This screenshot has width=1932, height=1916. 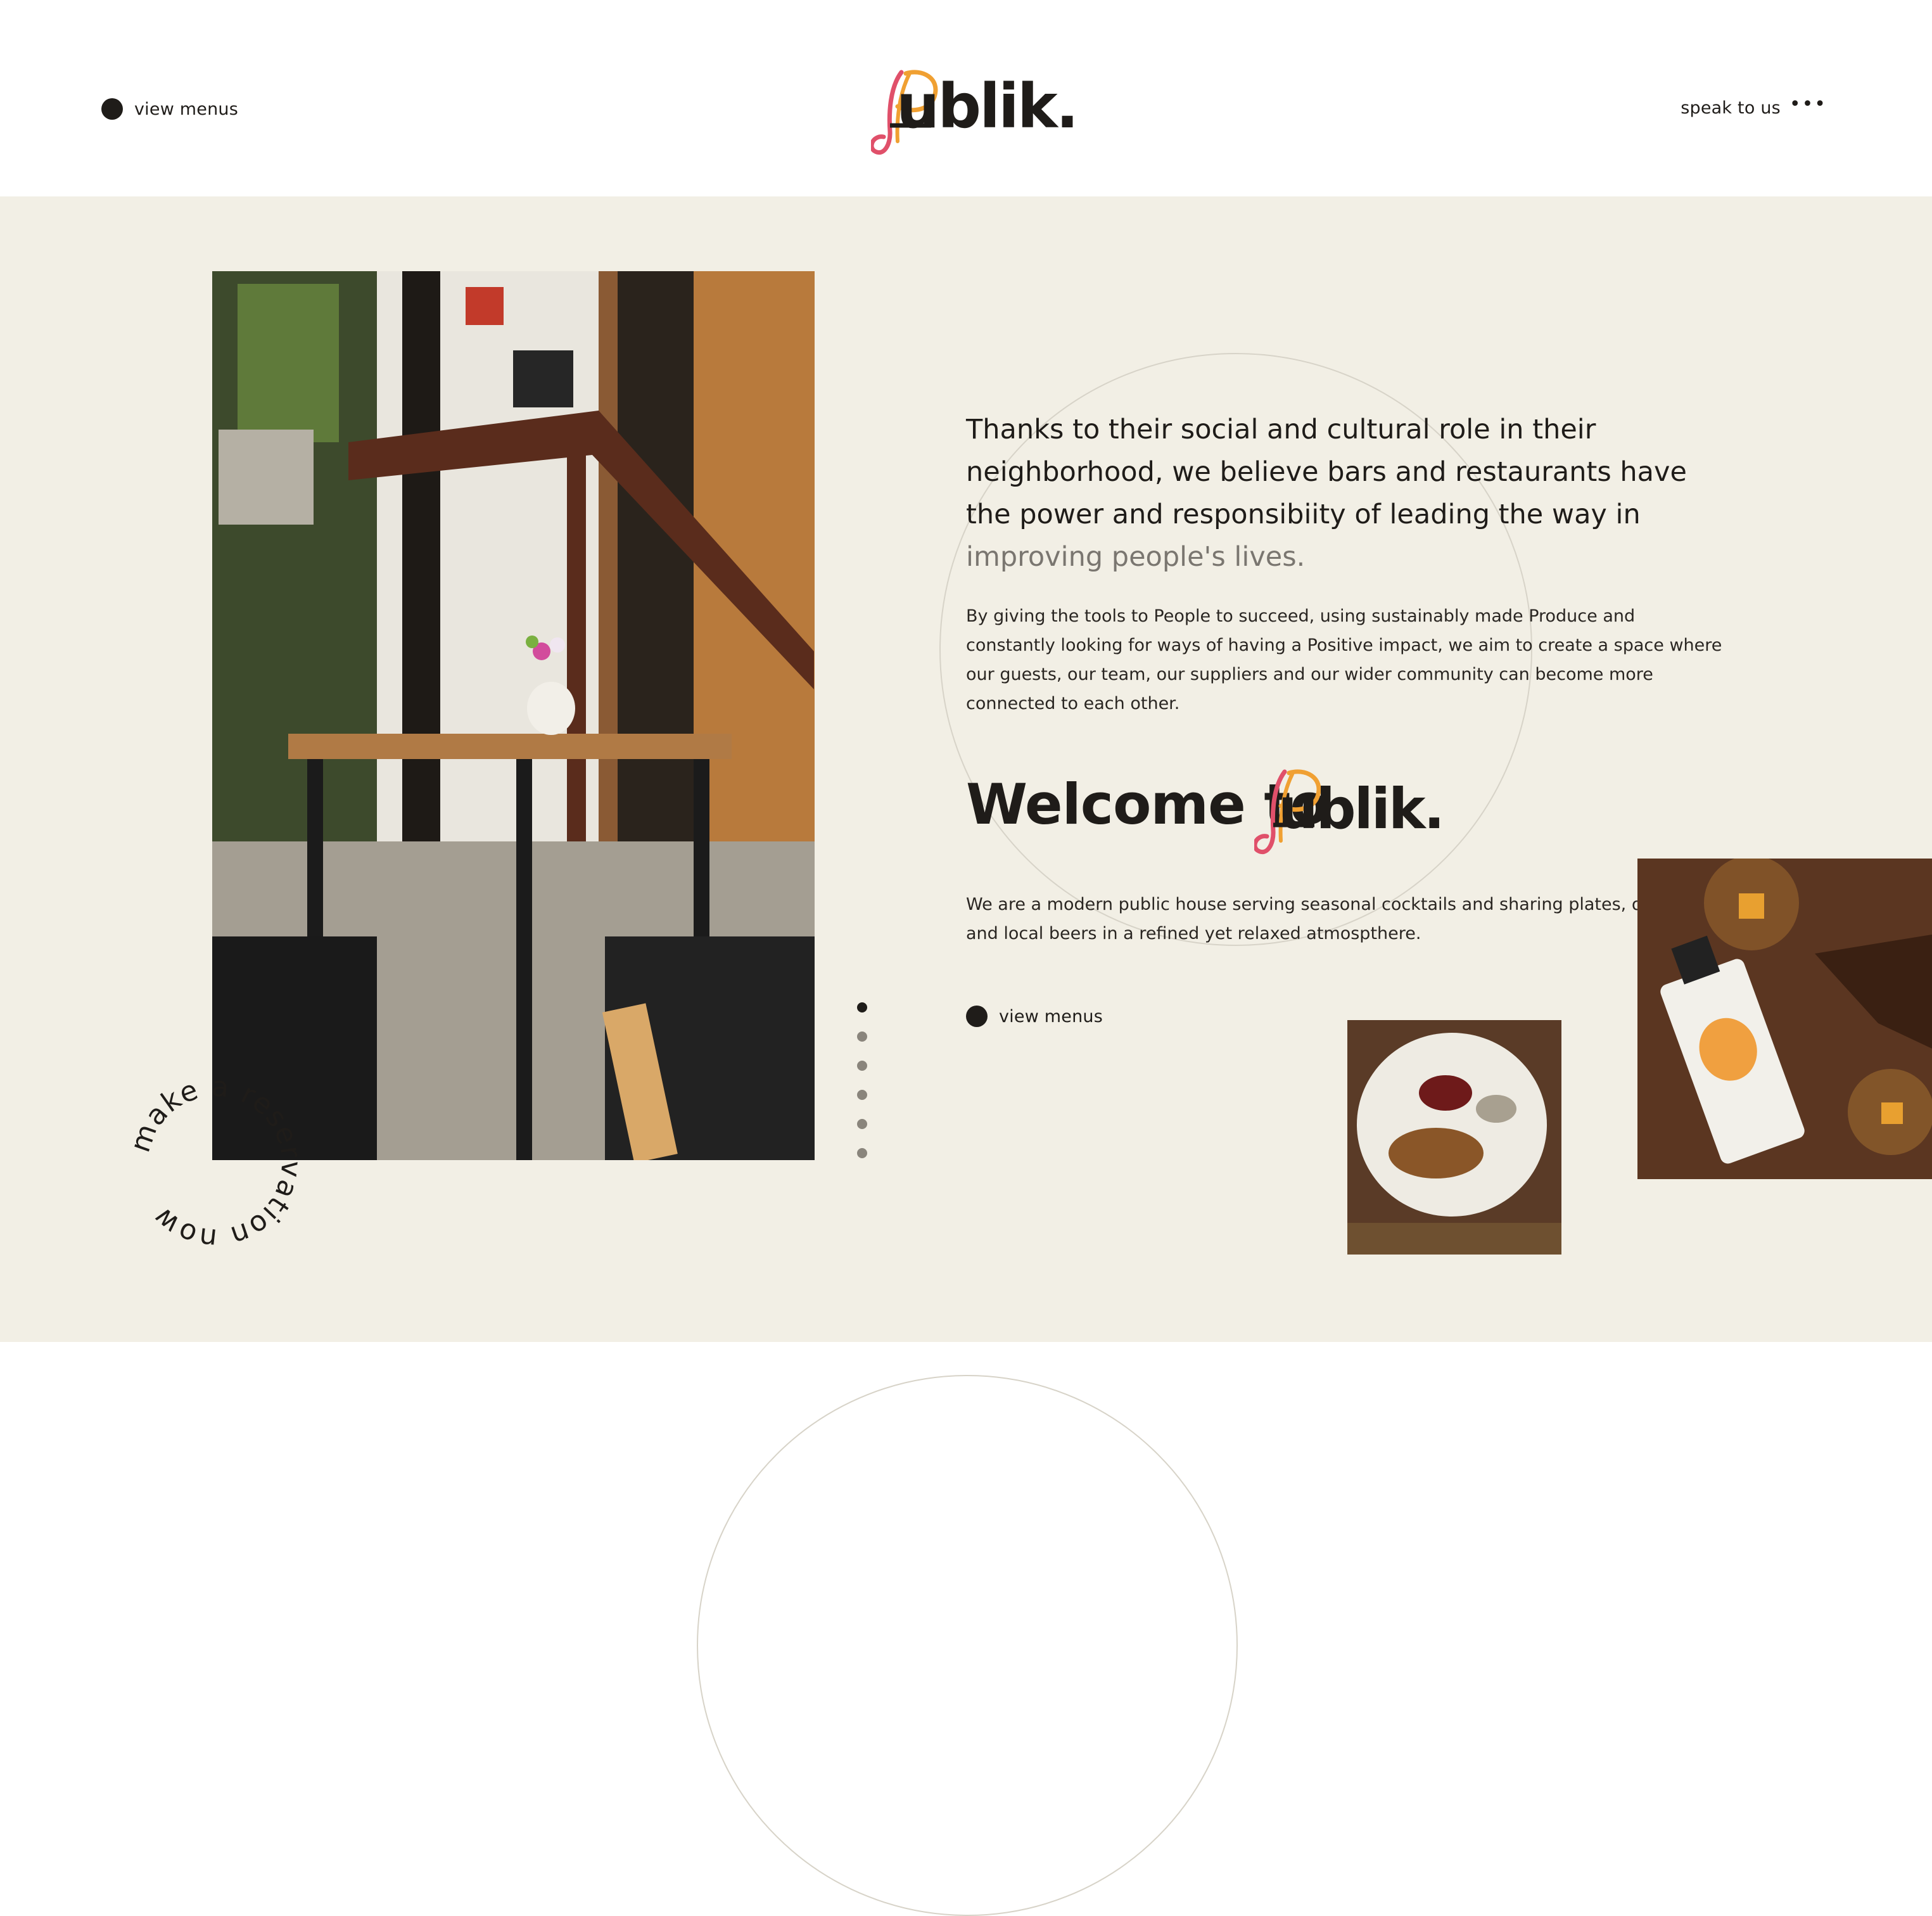 I want to click on slider-pagination, so click(x=862, y=1089).